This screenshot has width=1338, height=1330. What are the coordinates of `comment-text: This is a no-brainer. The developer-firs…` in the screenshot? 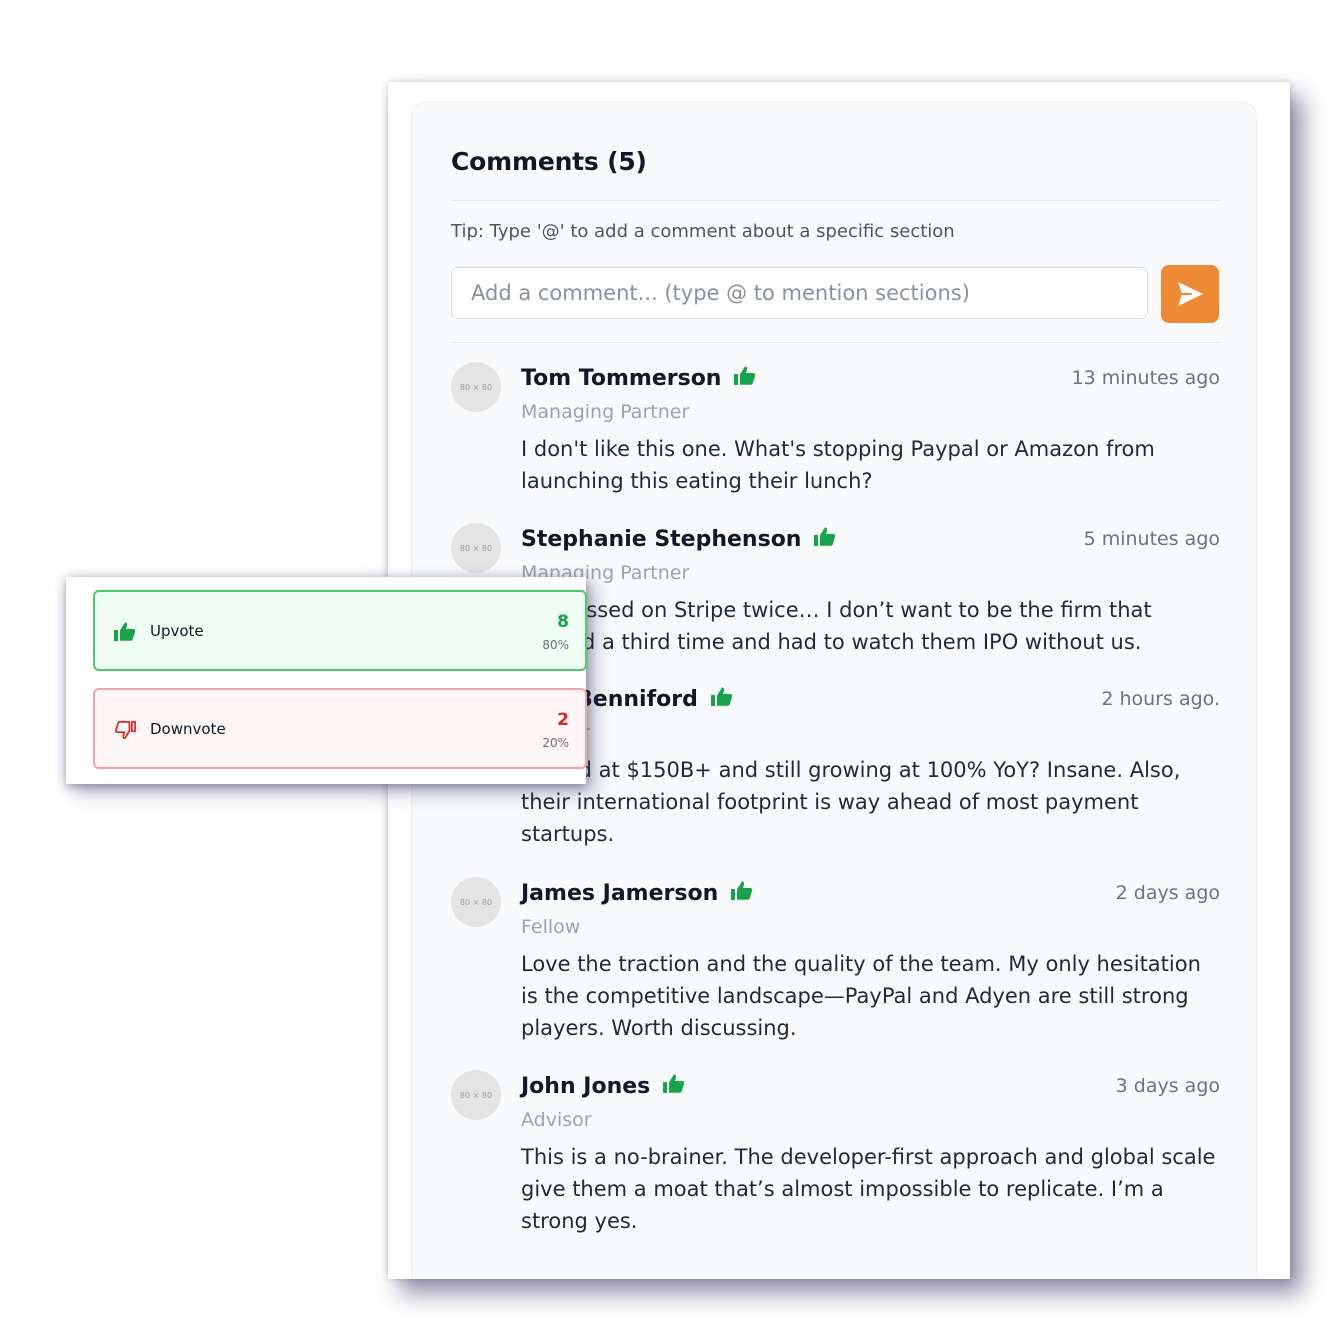 It's located at (868, 1189).